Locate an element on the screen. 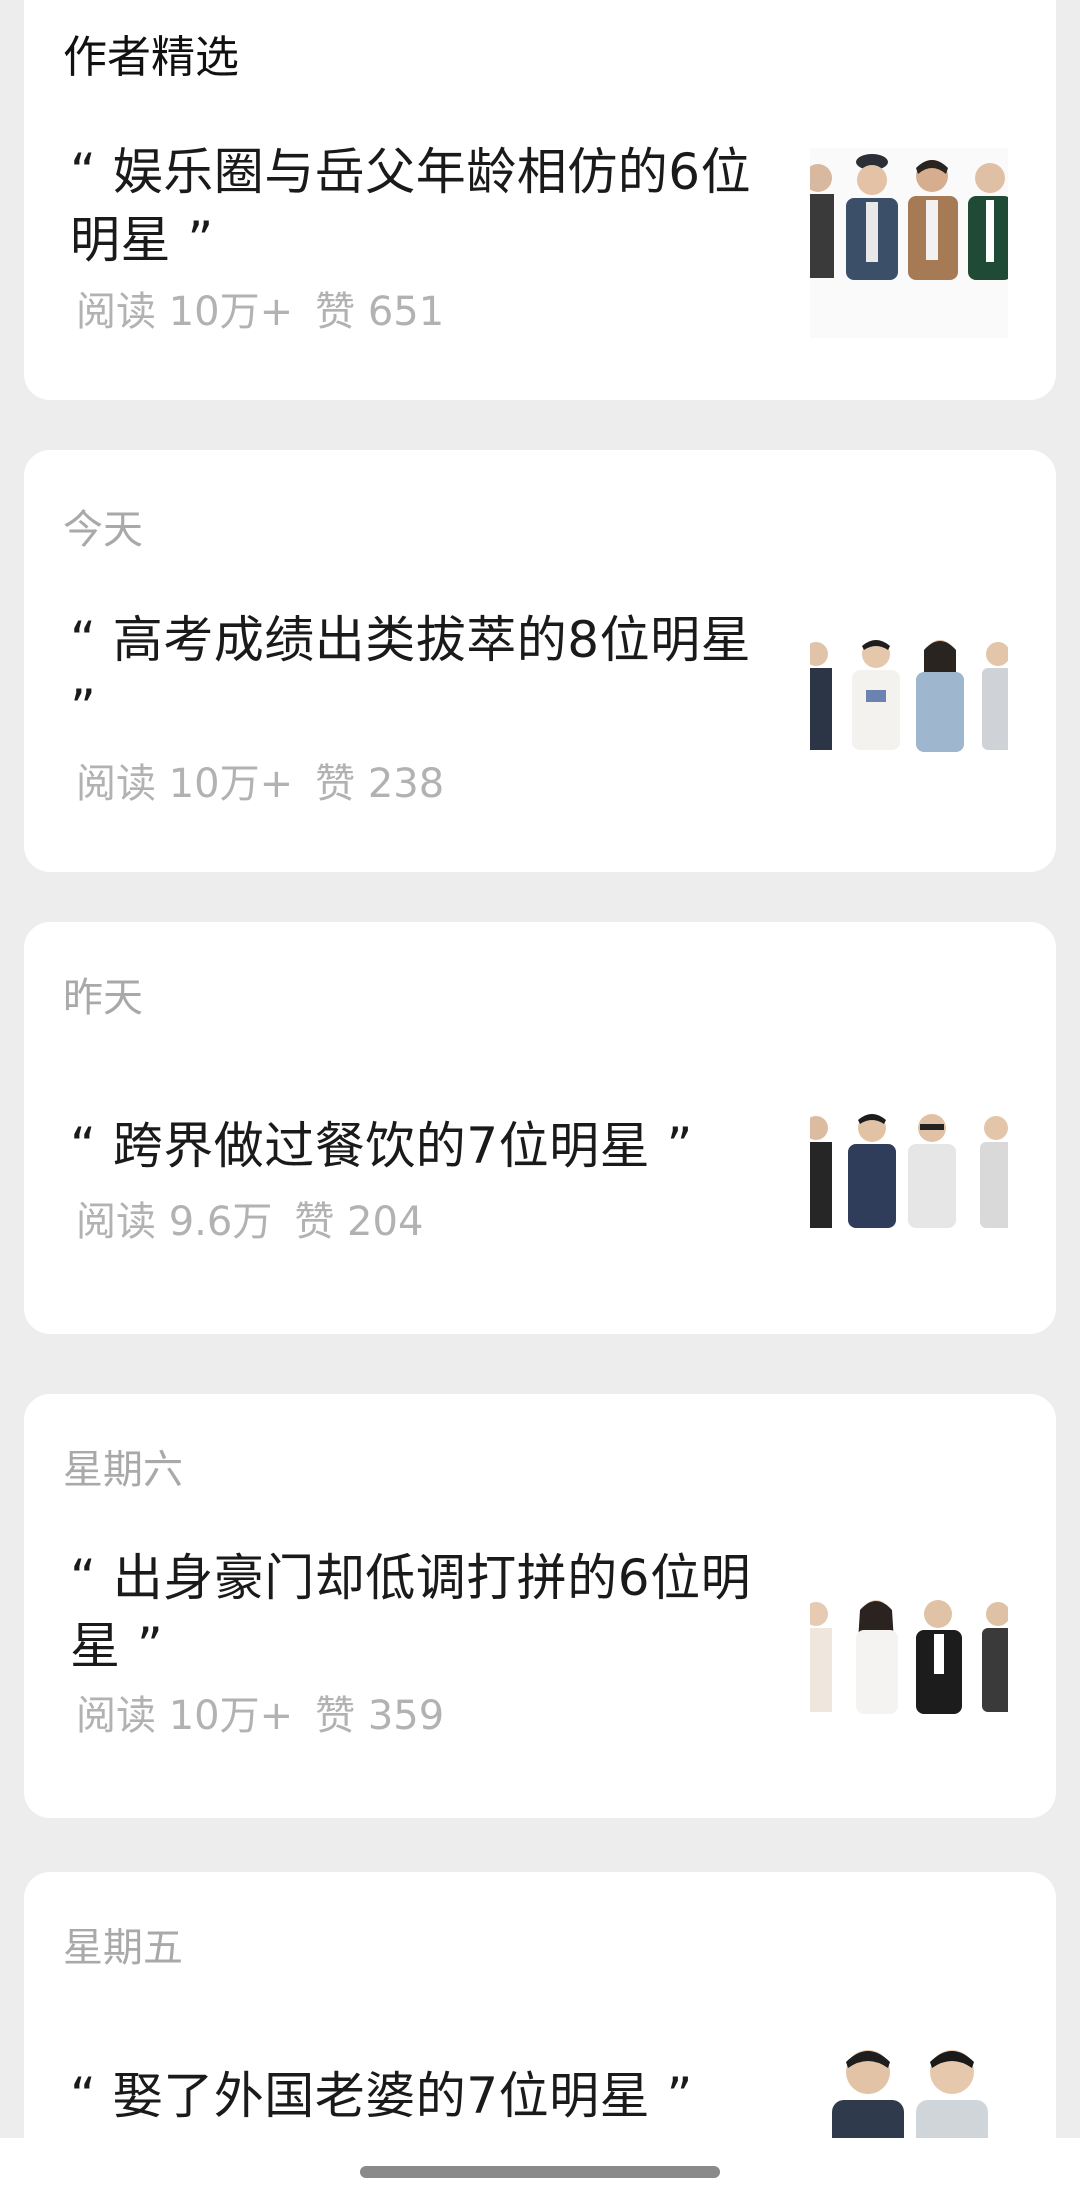 The width and height of the screenshot is (1080, 2192). section-title: 作者精选 is located at coordinates (151, 57).